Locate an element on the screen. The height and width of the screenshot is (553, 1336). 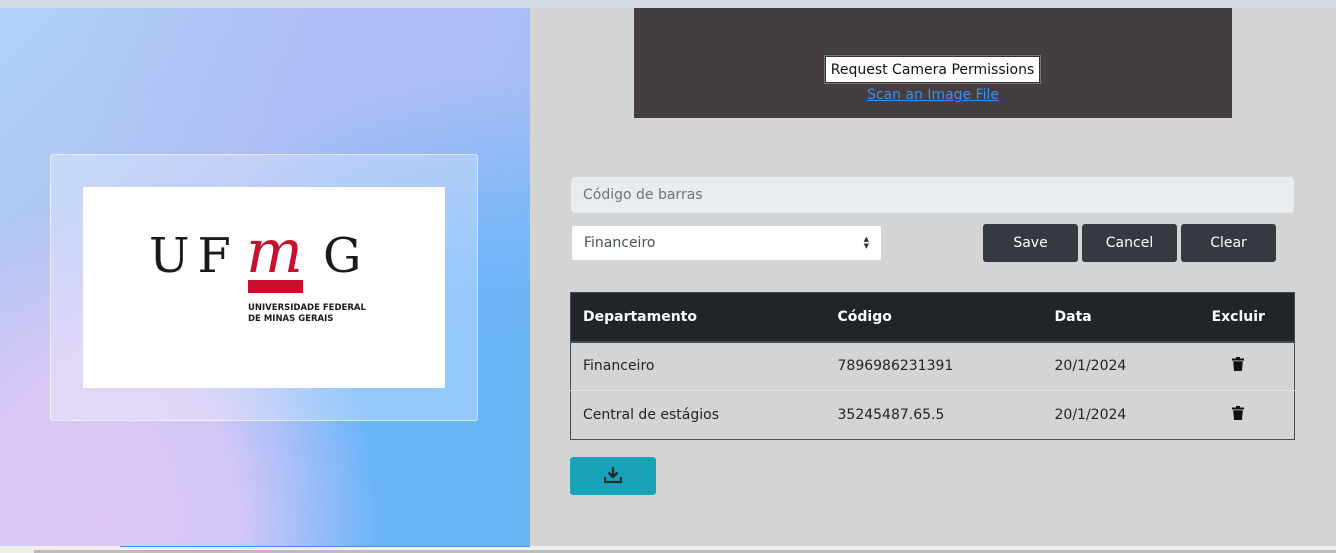
download-icon is located at coordinates (613, 476).